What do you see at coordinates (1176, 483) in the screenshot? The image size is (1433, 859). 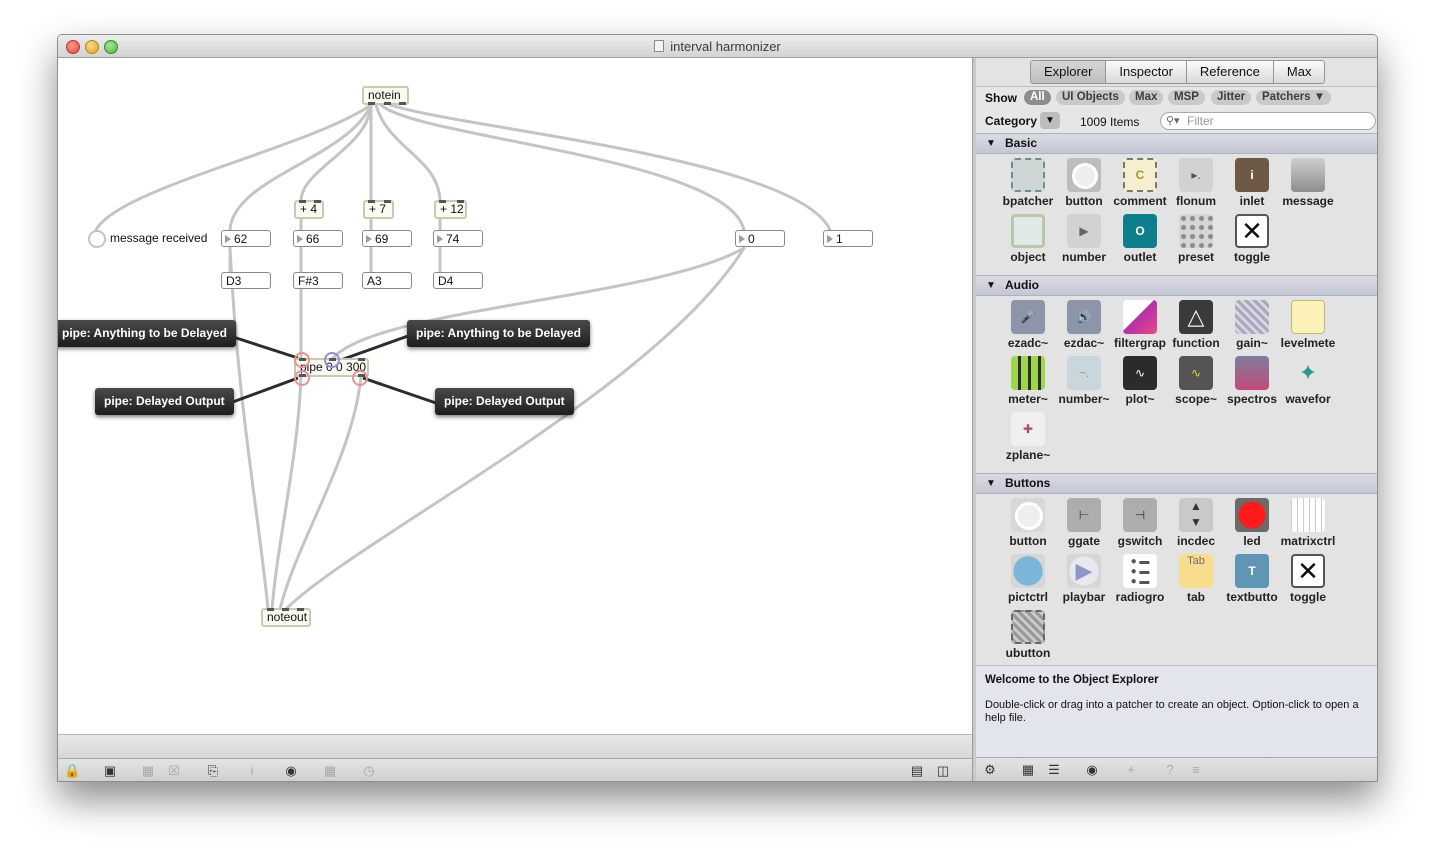 I see `section-buttons: ▼ Buttons` at bounding box center [1176, 483].